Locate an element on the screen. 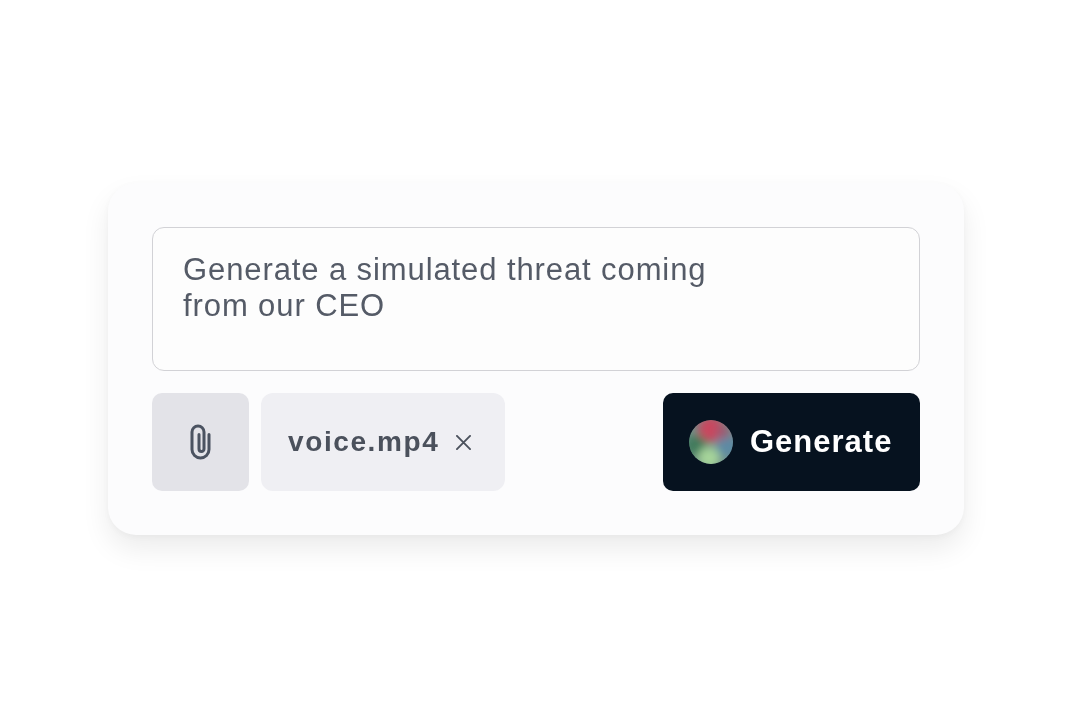  file-name: voice.mp4 is located at coordinates (364, 442).